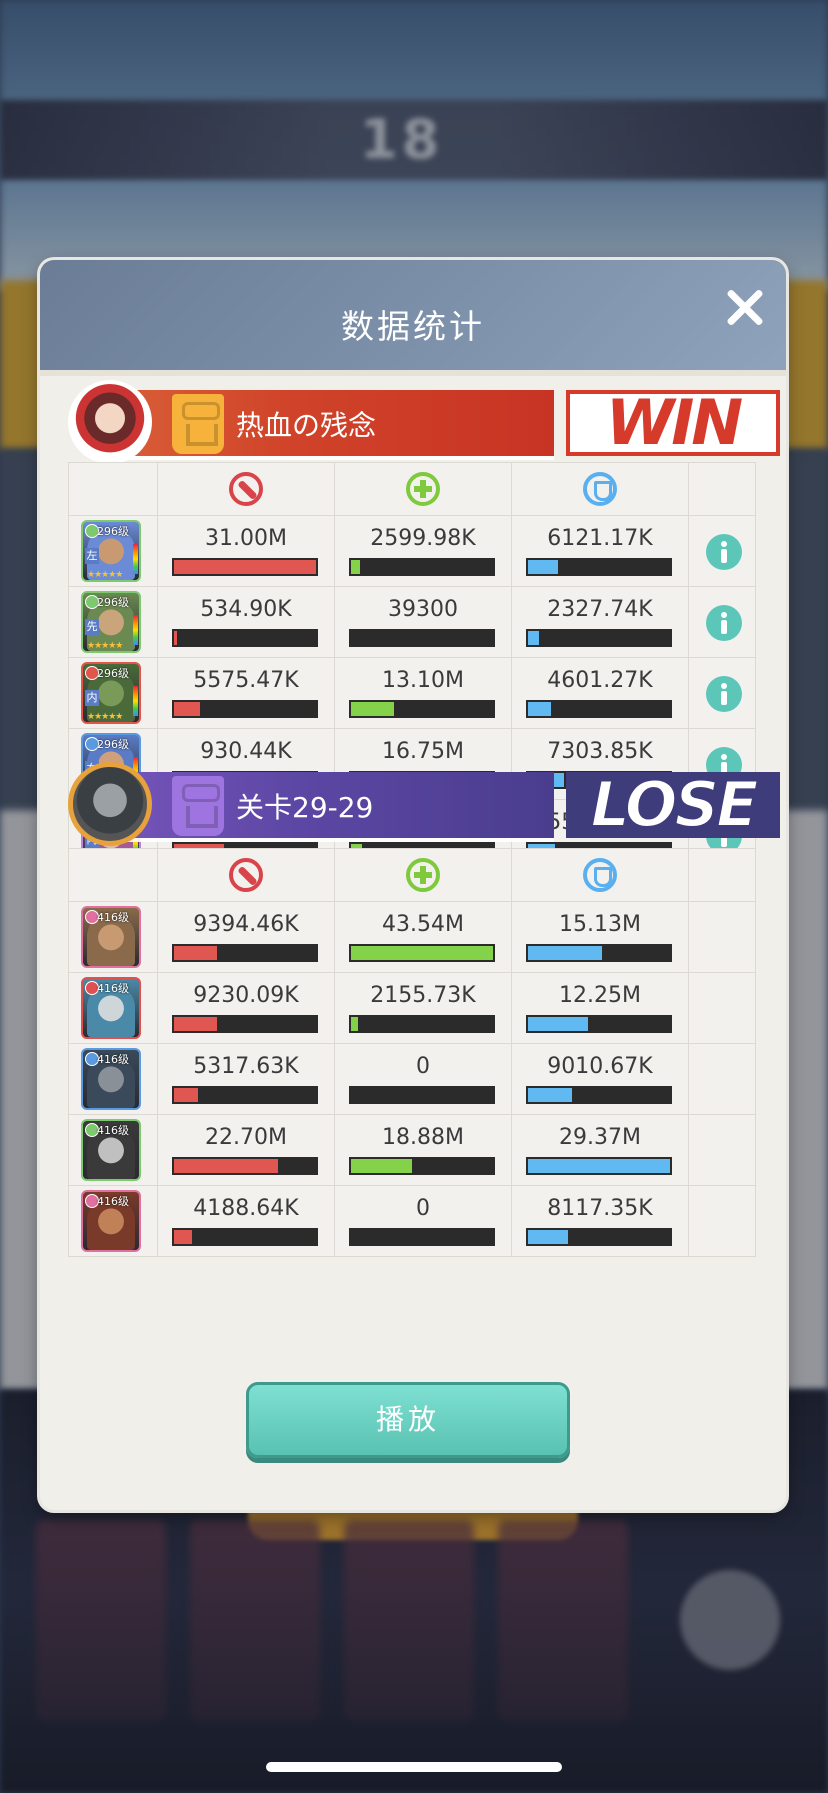  Describe the element at coordinates (745, 307) in the screenshot. I see `close-icon` at that location.